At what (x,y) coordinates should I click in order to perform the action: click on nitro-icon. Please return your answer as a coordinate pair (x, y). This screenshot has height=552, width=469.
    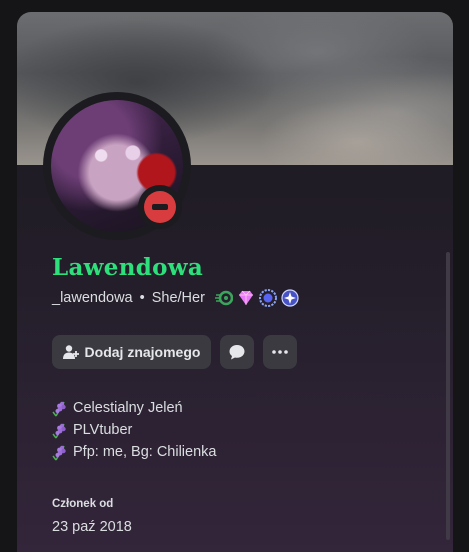
    Looking at the image, I should click on (223, 298).